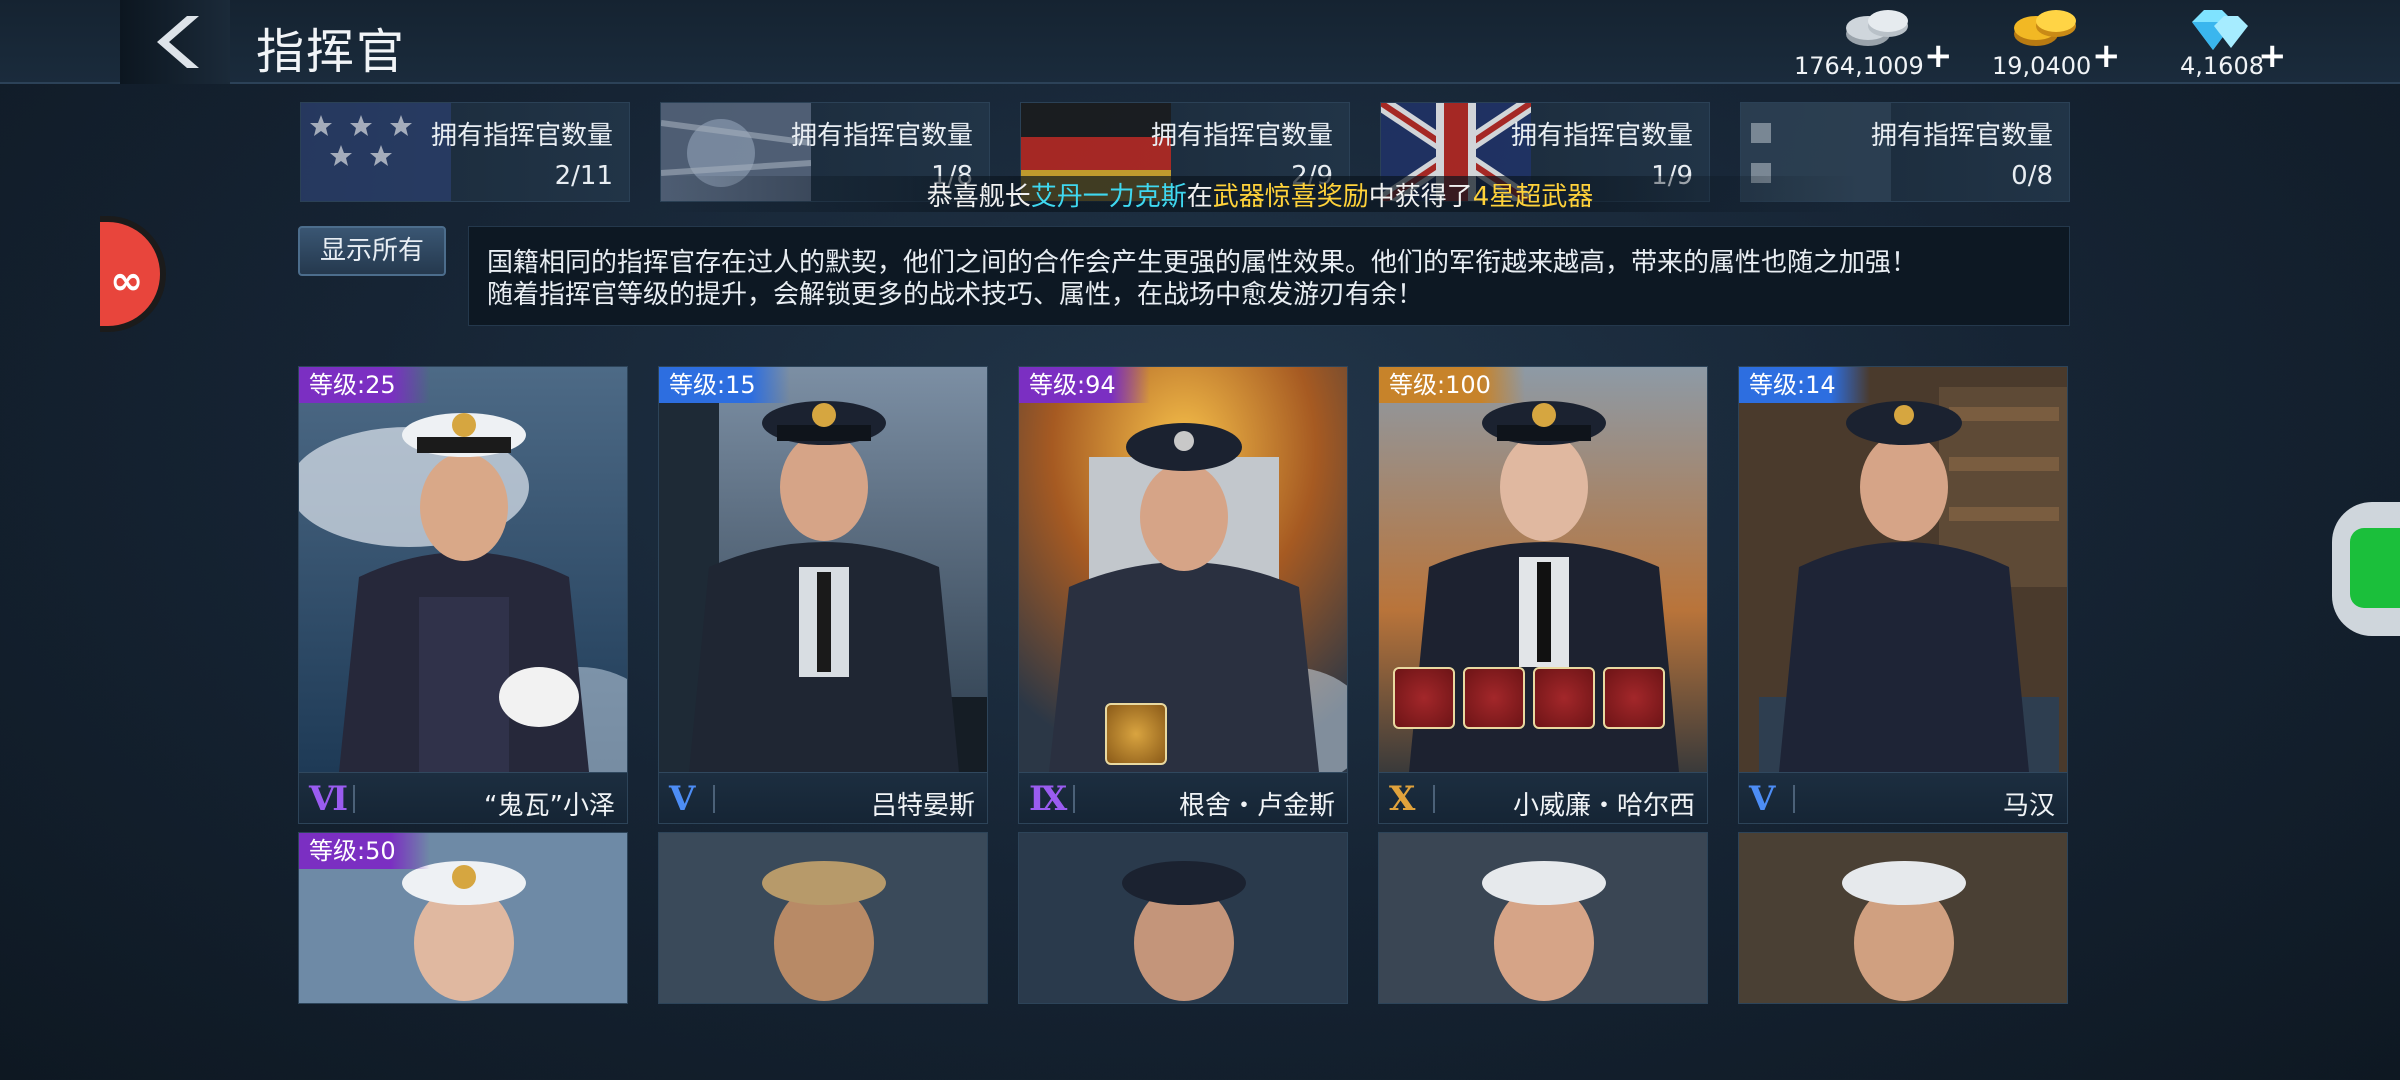 This screenshot has height=1080, width=2400. Describe the element at coordinates (2045, 28) in the screenshot. I see `gold-coins-icon` at that location.